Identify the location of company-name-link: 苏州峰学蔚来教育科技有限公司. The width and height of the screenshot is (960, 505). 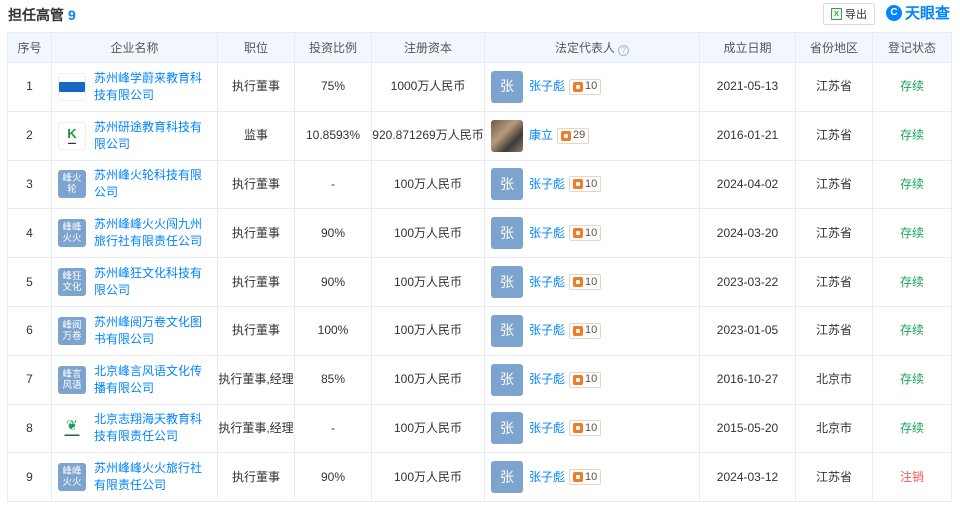
(152, 87).